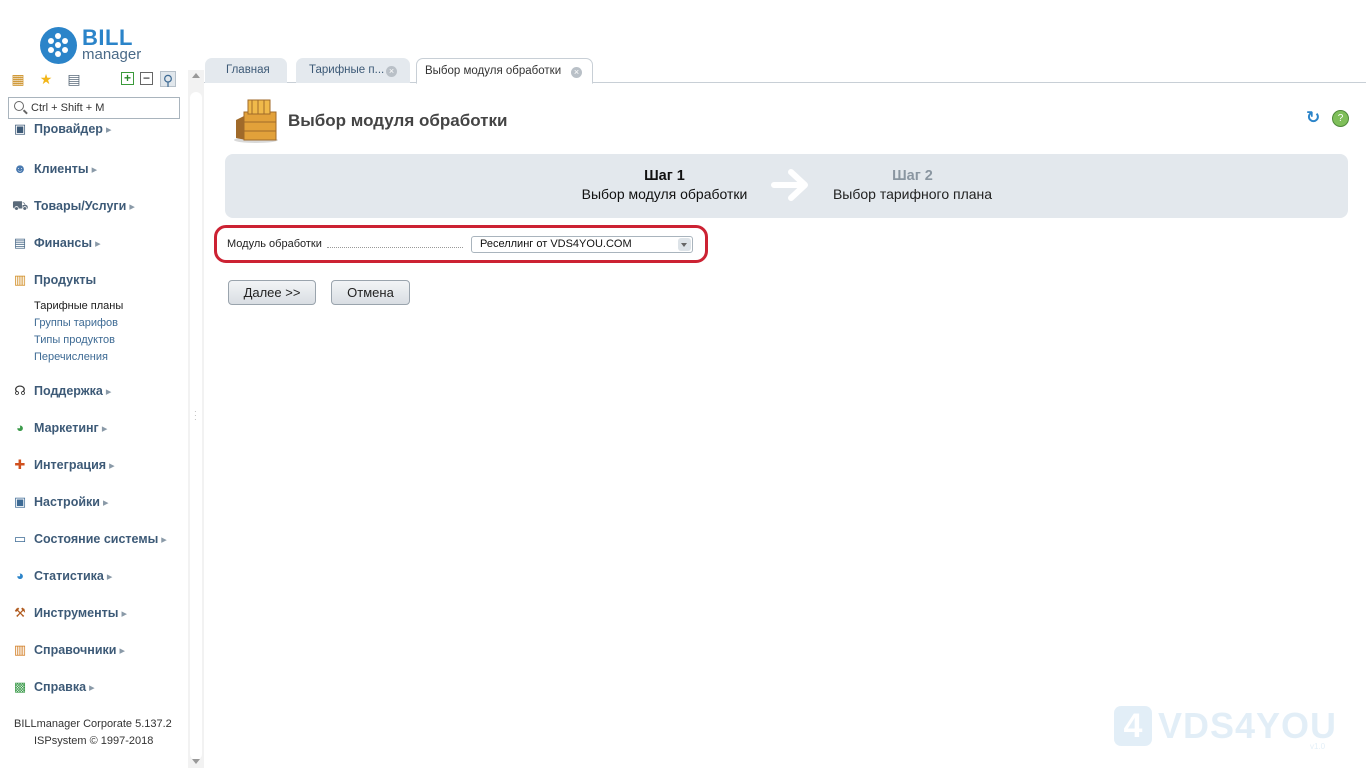  Describe the element at coordinates (74, 340) in the screenshot. I see `sidebar-subitem-product-types: Типы продуктов` at that location.